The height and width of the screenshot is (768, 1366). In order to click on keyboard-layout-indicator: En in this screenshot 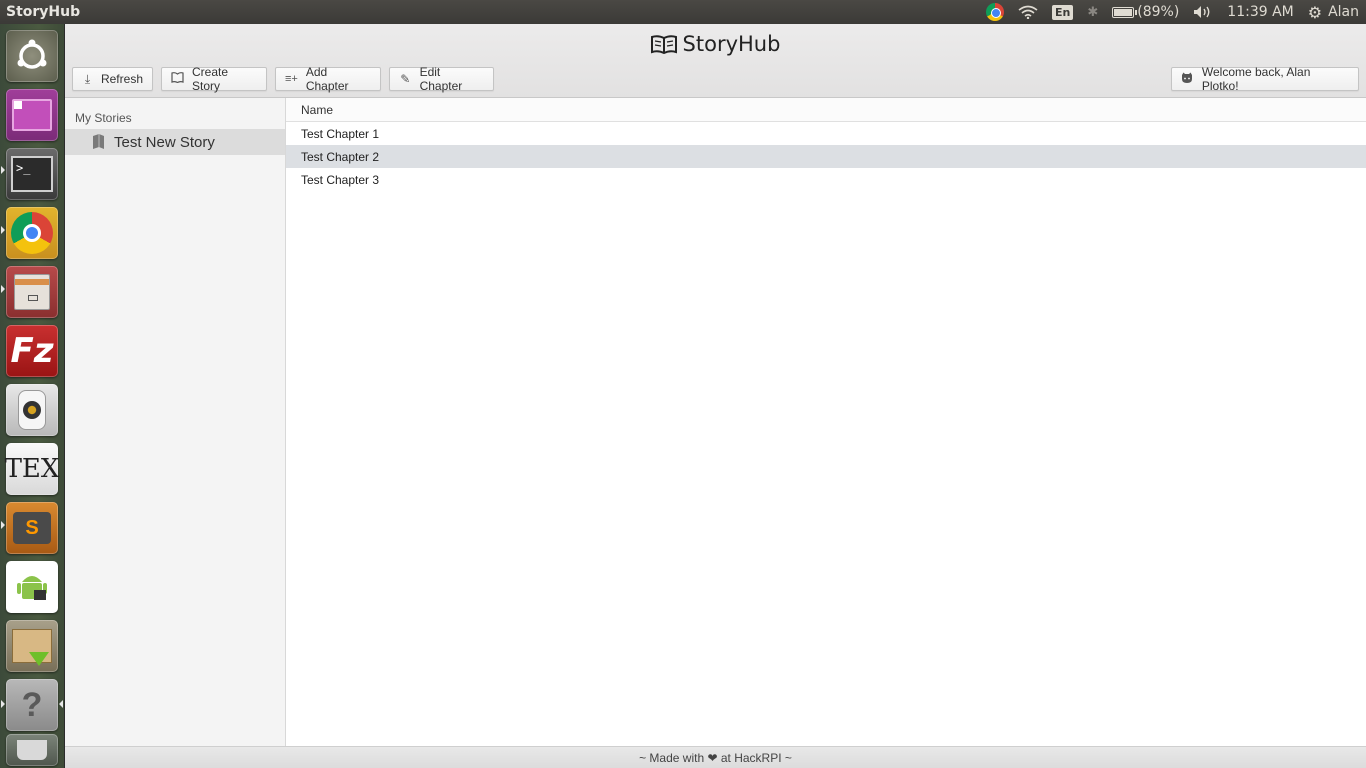, I will do `click(1062, 12)`.